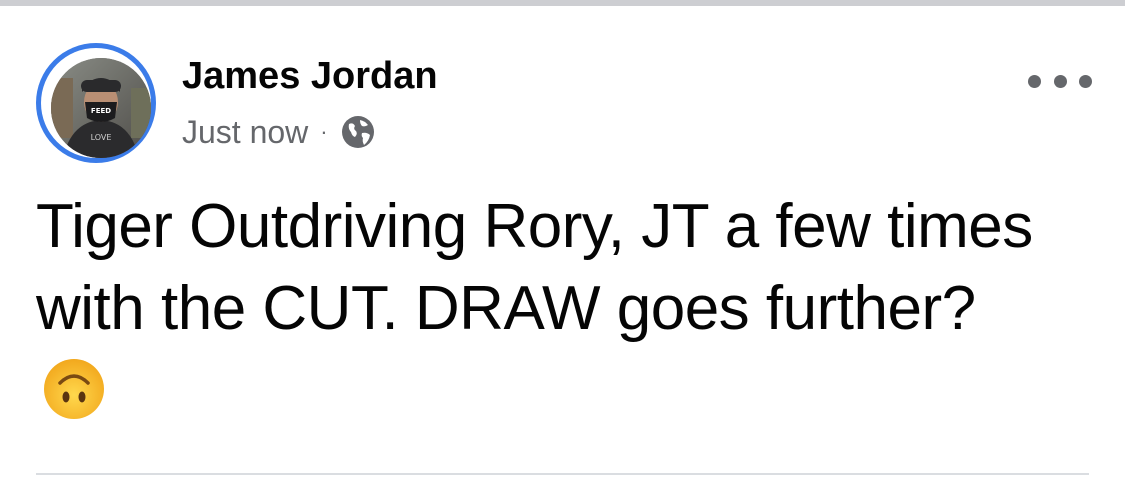 The width and height of the screenshot is (1125, 491). What do you see at coordinates (101, 137) in the screenshot?
I see `svg-text: LOVE` at bounding box center [101, 137].